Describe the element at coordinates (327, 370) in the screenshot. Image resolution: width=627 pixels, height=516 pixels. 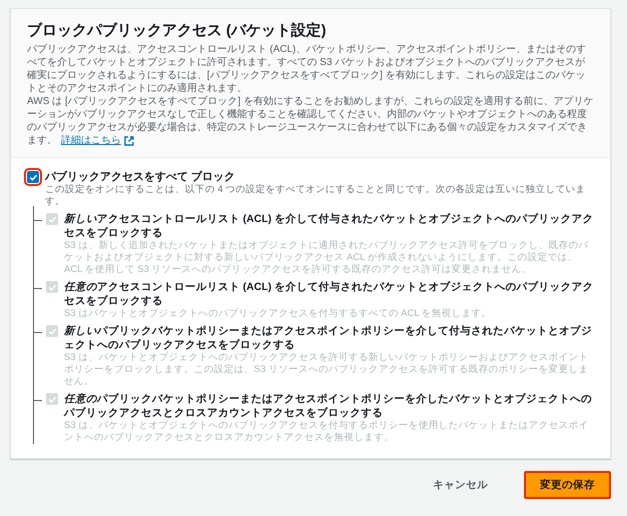
I see `hint-text: S3 は、バケットとオブジェクトへのパブリックアクセスを許可する新しいバケットポリシーおよびアクセスポイントポリシーをブロックします。この設定は、S3 リソースへのパブリックアクセスを許可する既存のポリシーを変更しません。` at that location.